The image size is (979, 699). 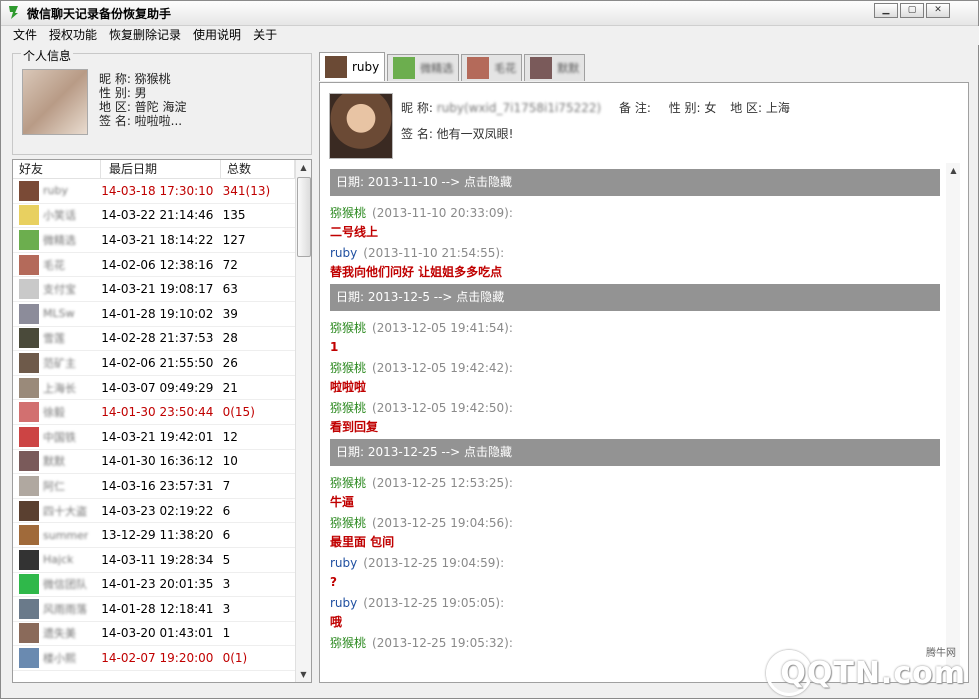 I want to click on date-separator: 日期: 2013-12-25 --> 点击隐藏, so click(x=635, y=452).